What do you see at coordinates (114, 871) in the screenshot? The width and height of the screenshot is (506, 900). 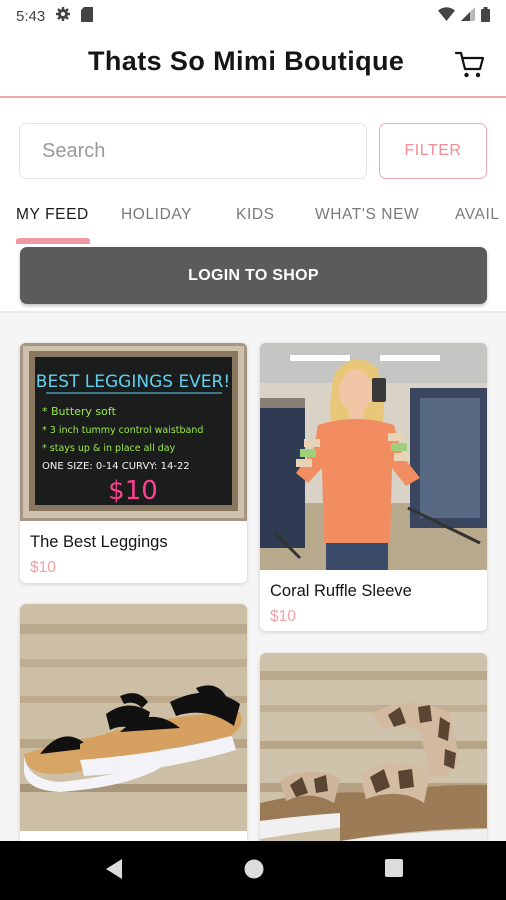 I see `back-icon` at bounding box center [114, 871].